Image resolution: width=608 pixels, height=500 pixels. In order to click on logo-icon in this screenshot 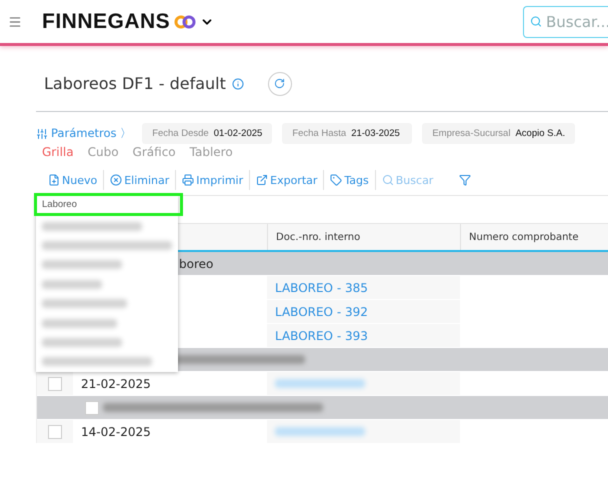, I will do `click(185, 21)`.